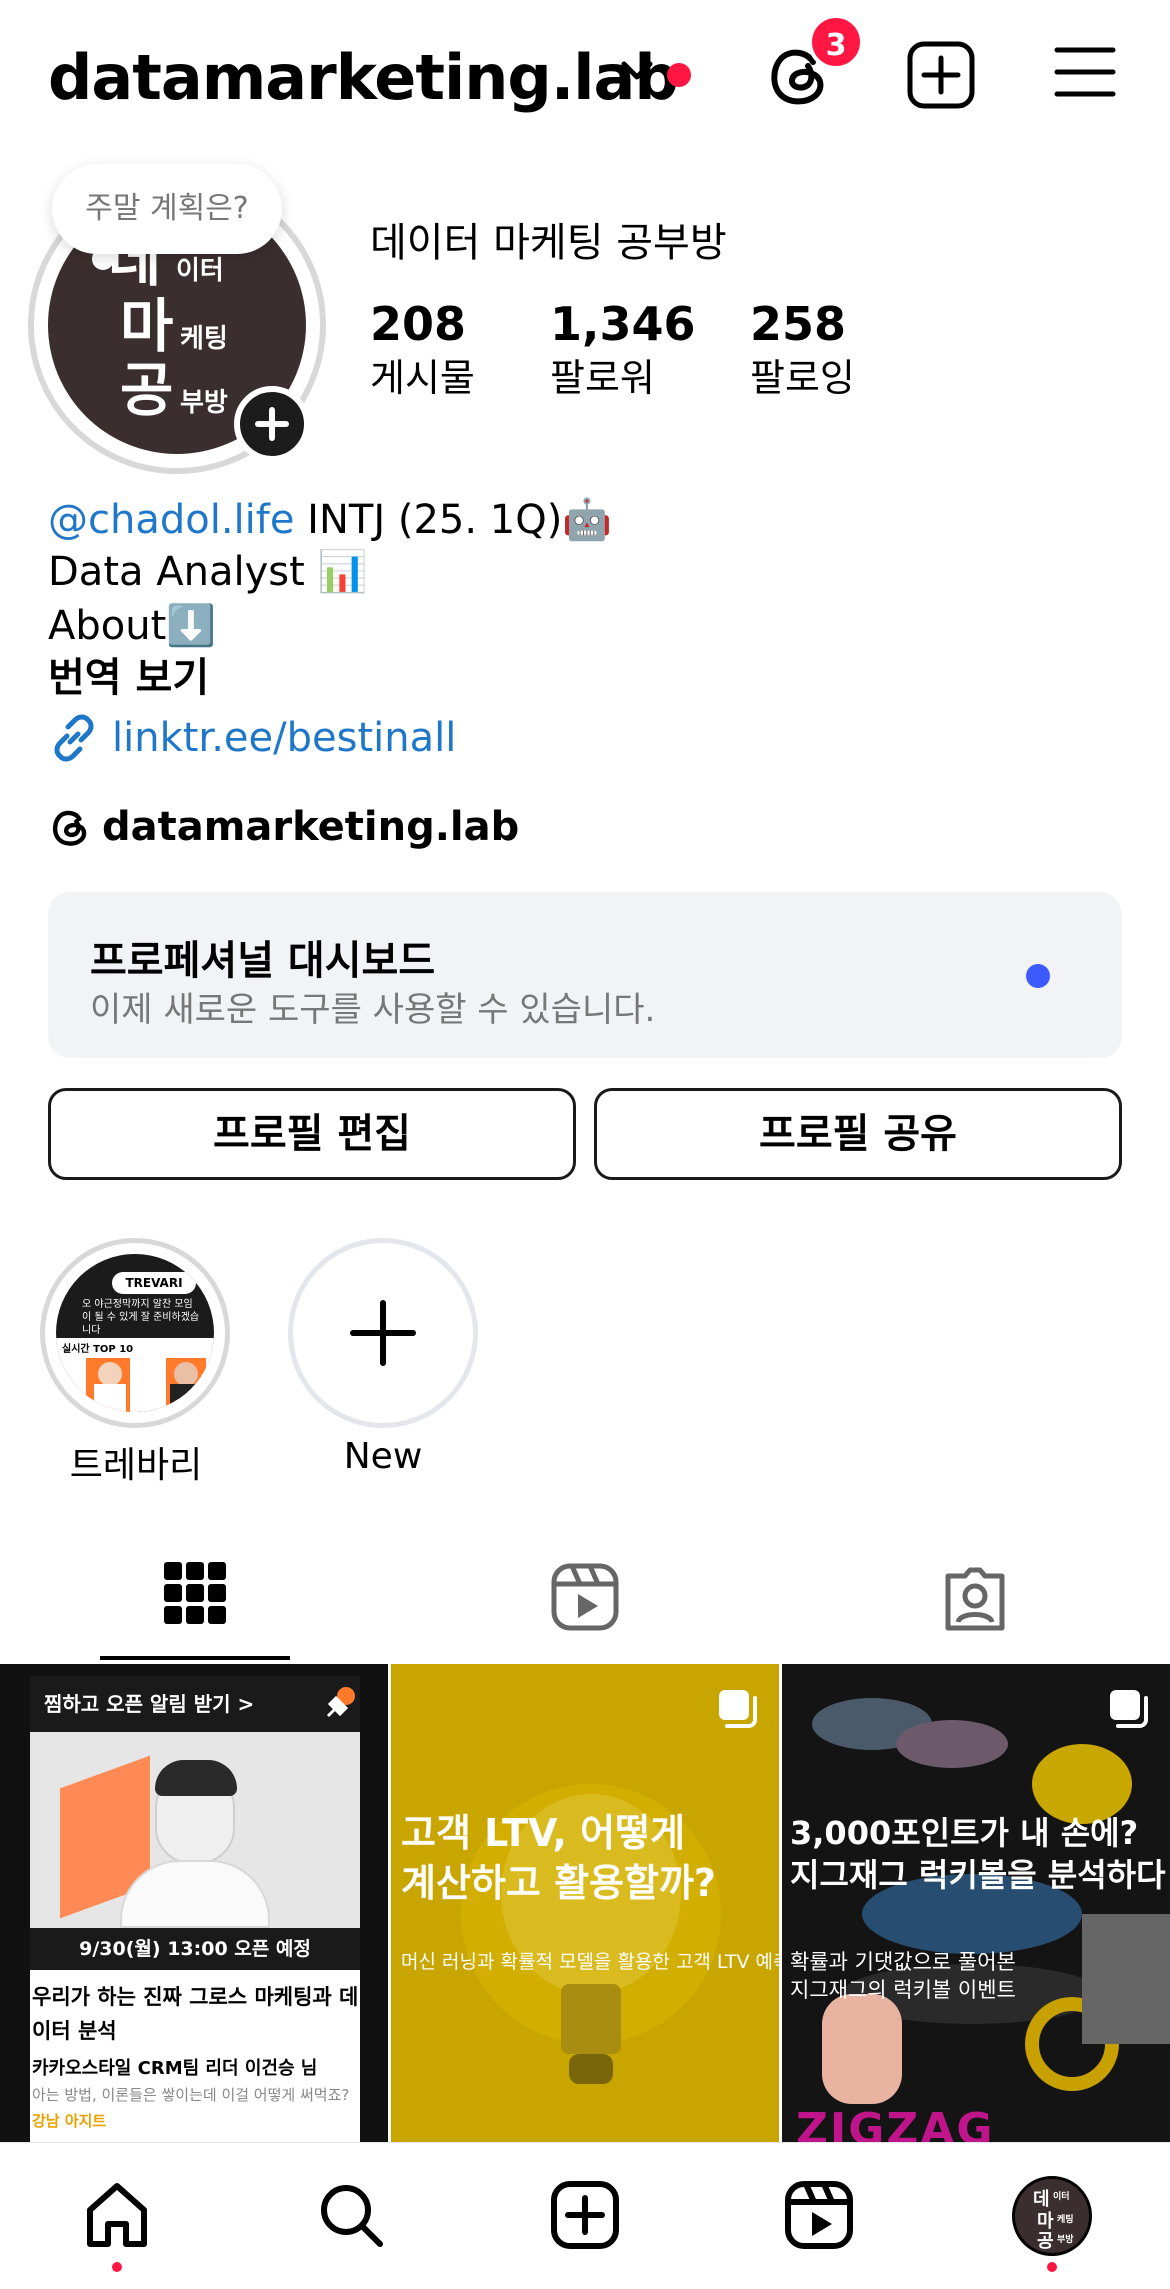 Image resolution: width=1170 pixels, height=2289 pixels. Describe the element at coordinates (941, 75) in the screenshot. I see `create-post-icon` at that location.